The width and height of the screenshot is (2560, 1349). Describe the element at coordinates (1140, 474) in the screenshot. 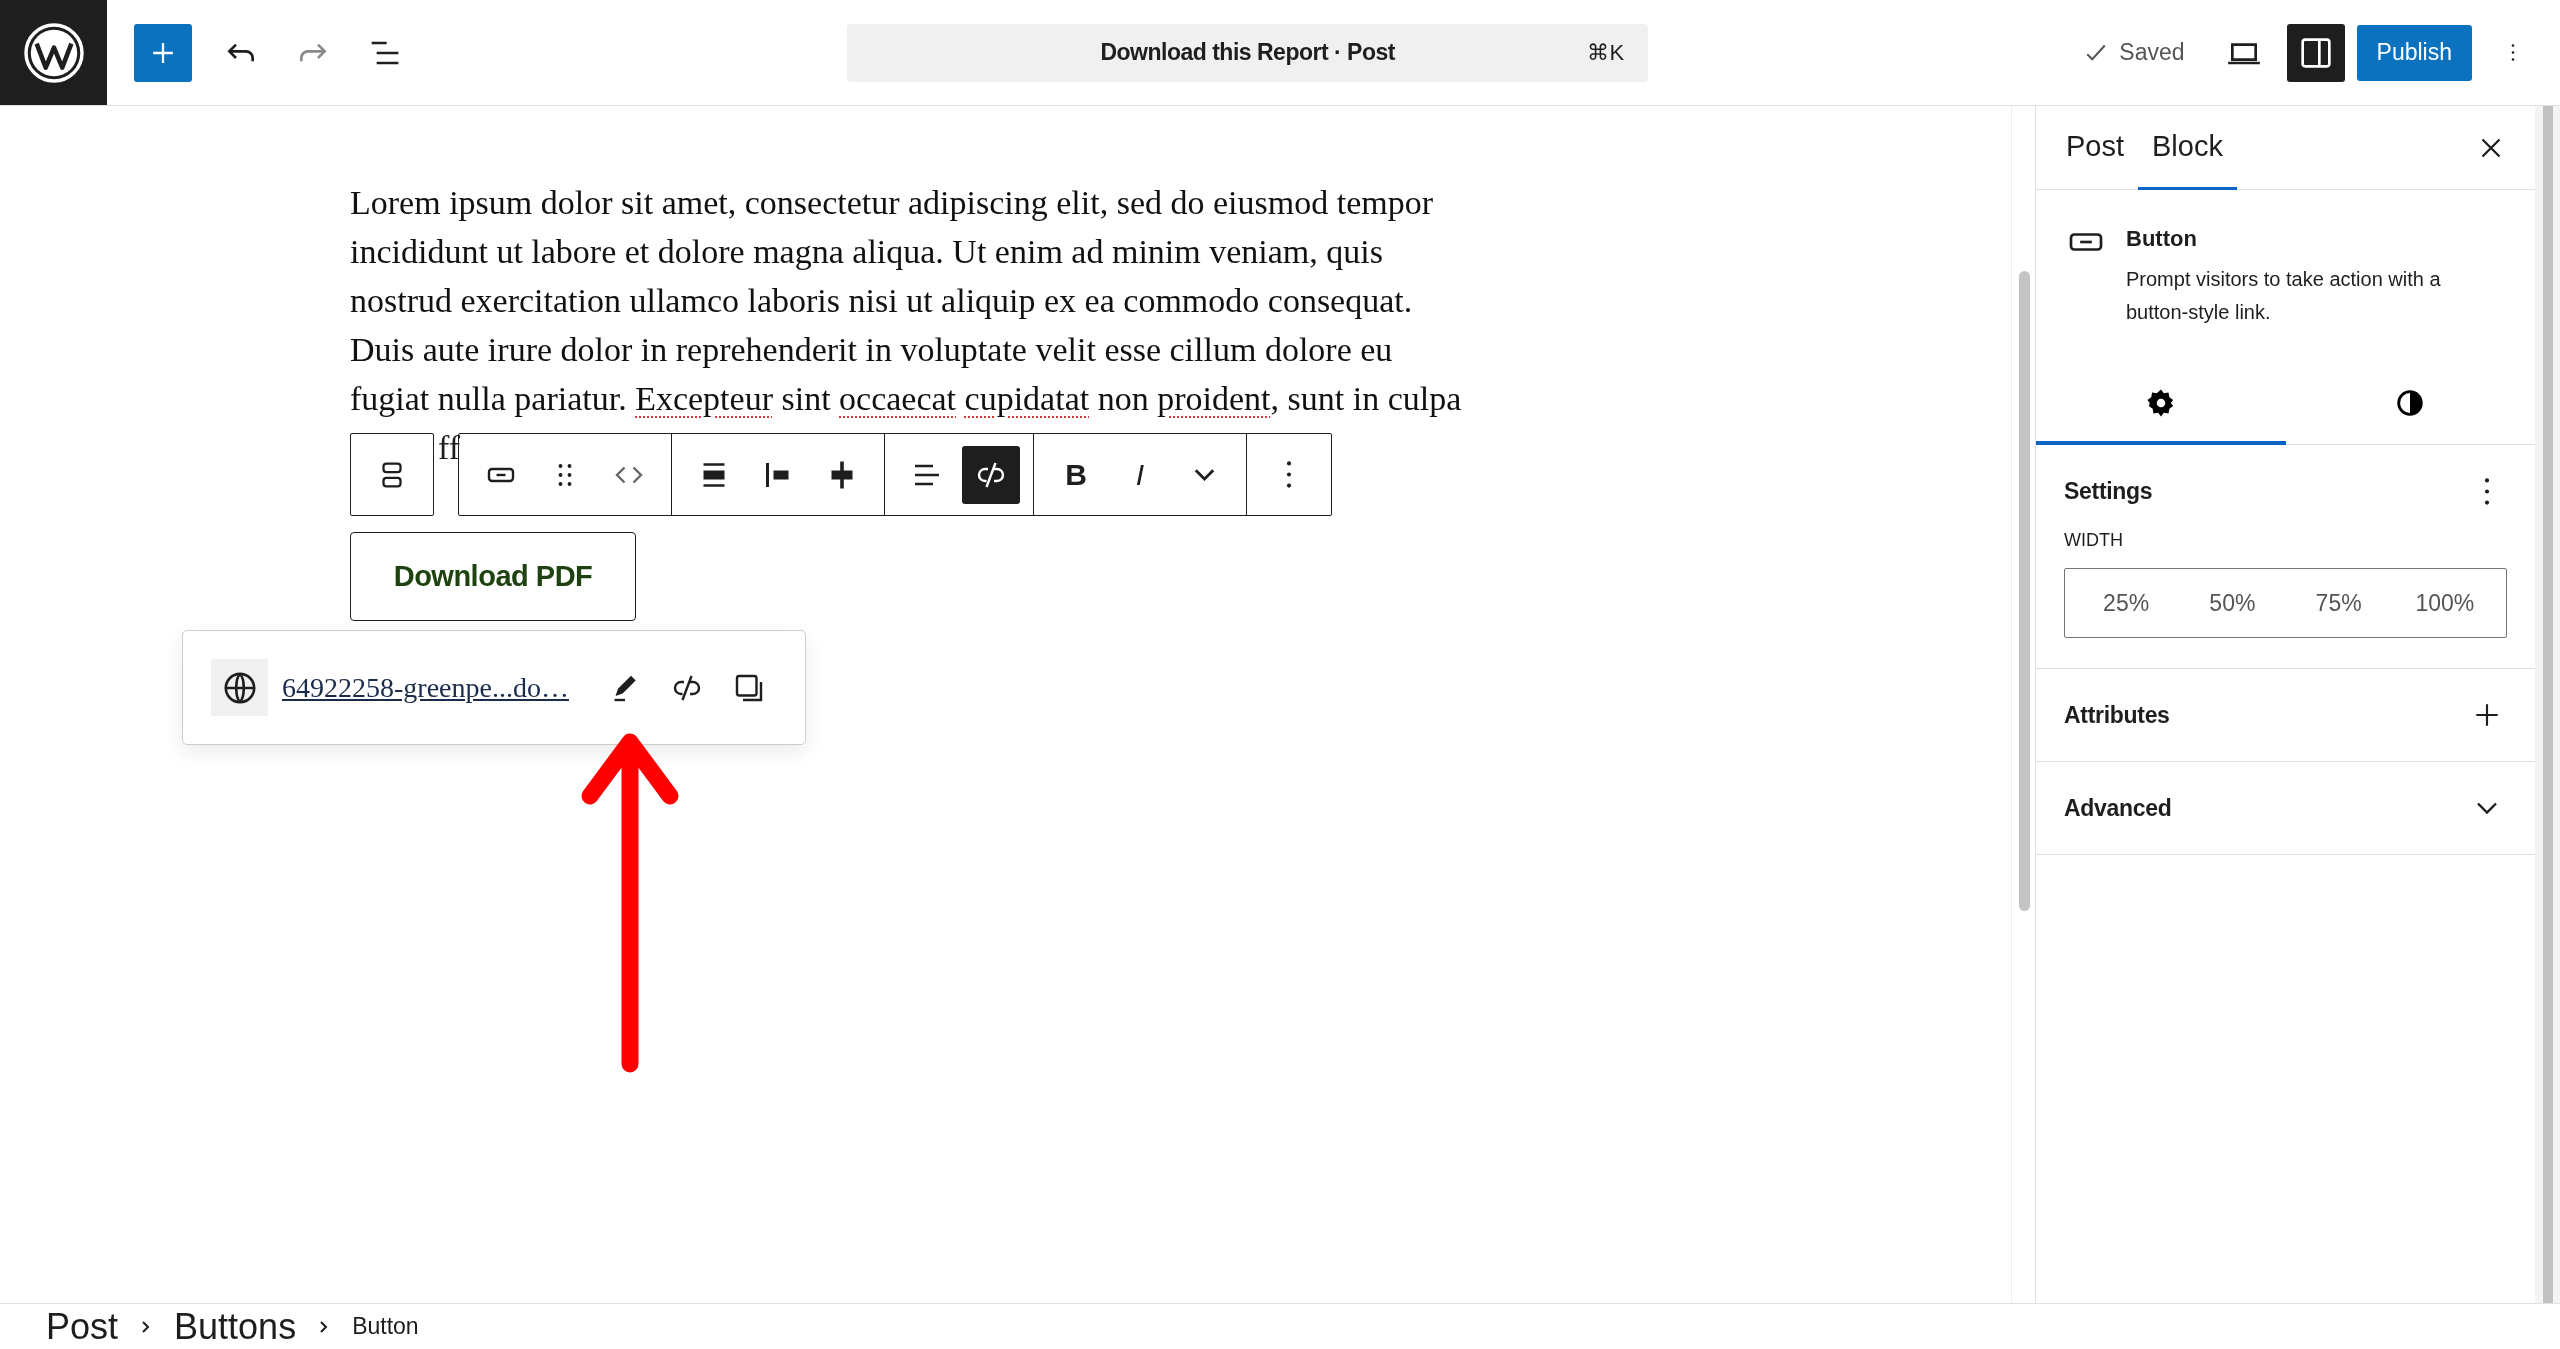

I see `toolbar-button: I` at that location.